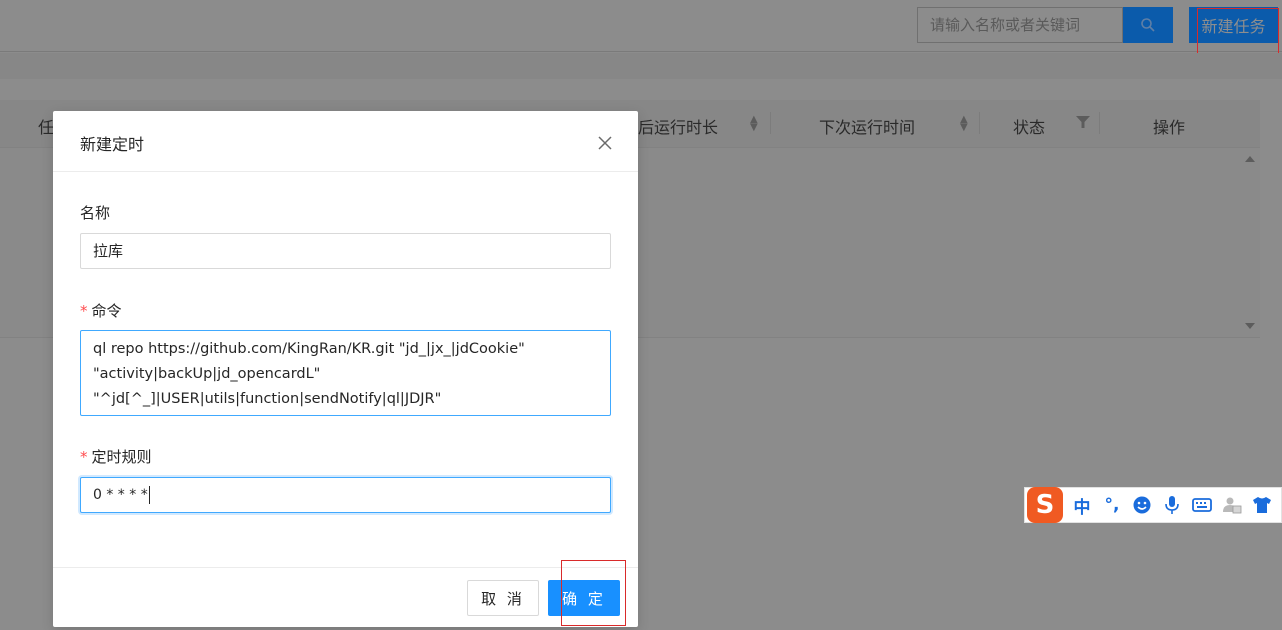 This screenshot has width=1282, height=630. Describe the element at coordinates (345, 597) in the screenshot. I see `dialog-footer: 取 消 确 定` at that location.